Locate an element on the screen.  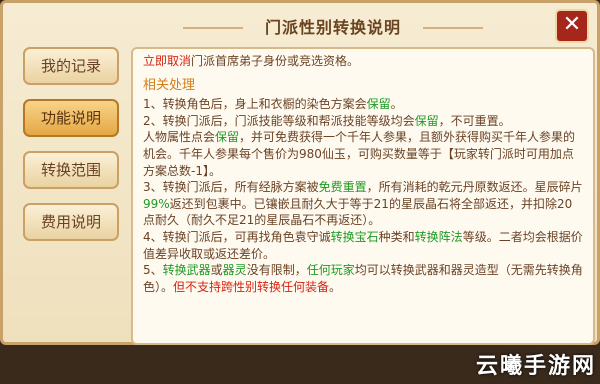
tab-label: 功能说明 is located at coordinates (70, 118).